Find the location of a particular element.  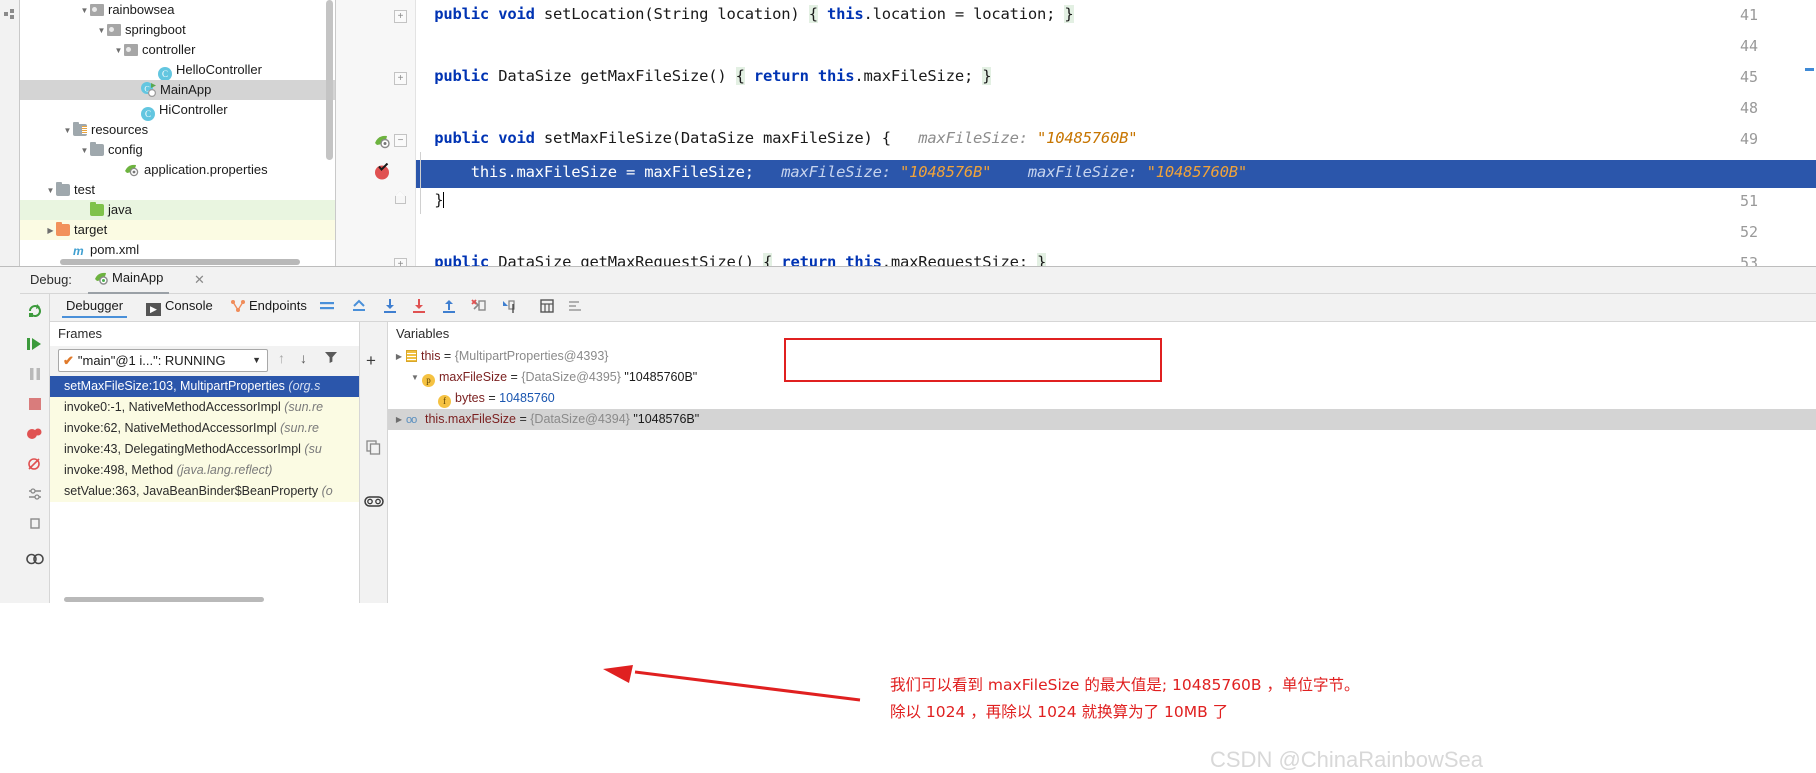

tab-endpoints: Endpoints is located at coordinates (268, 306).